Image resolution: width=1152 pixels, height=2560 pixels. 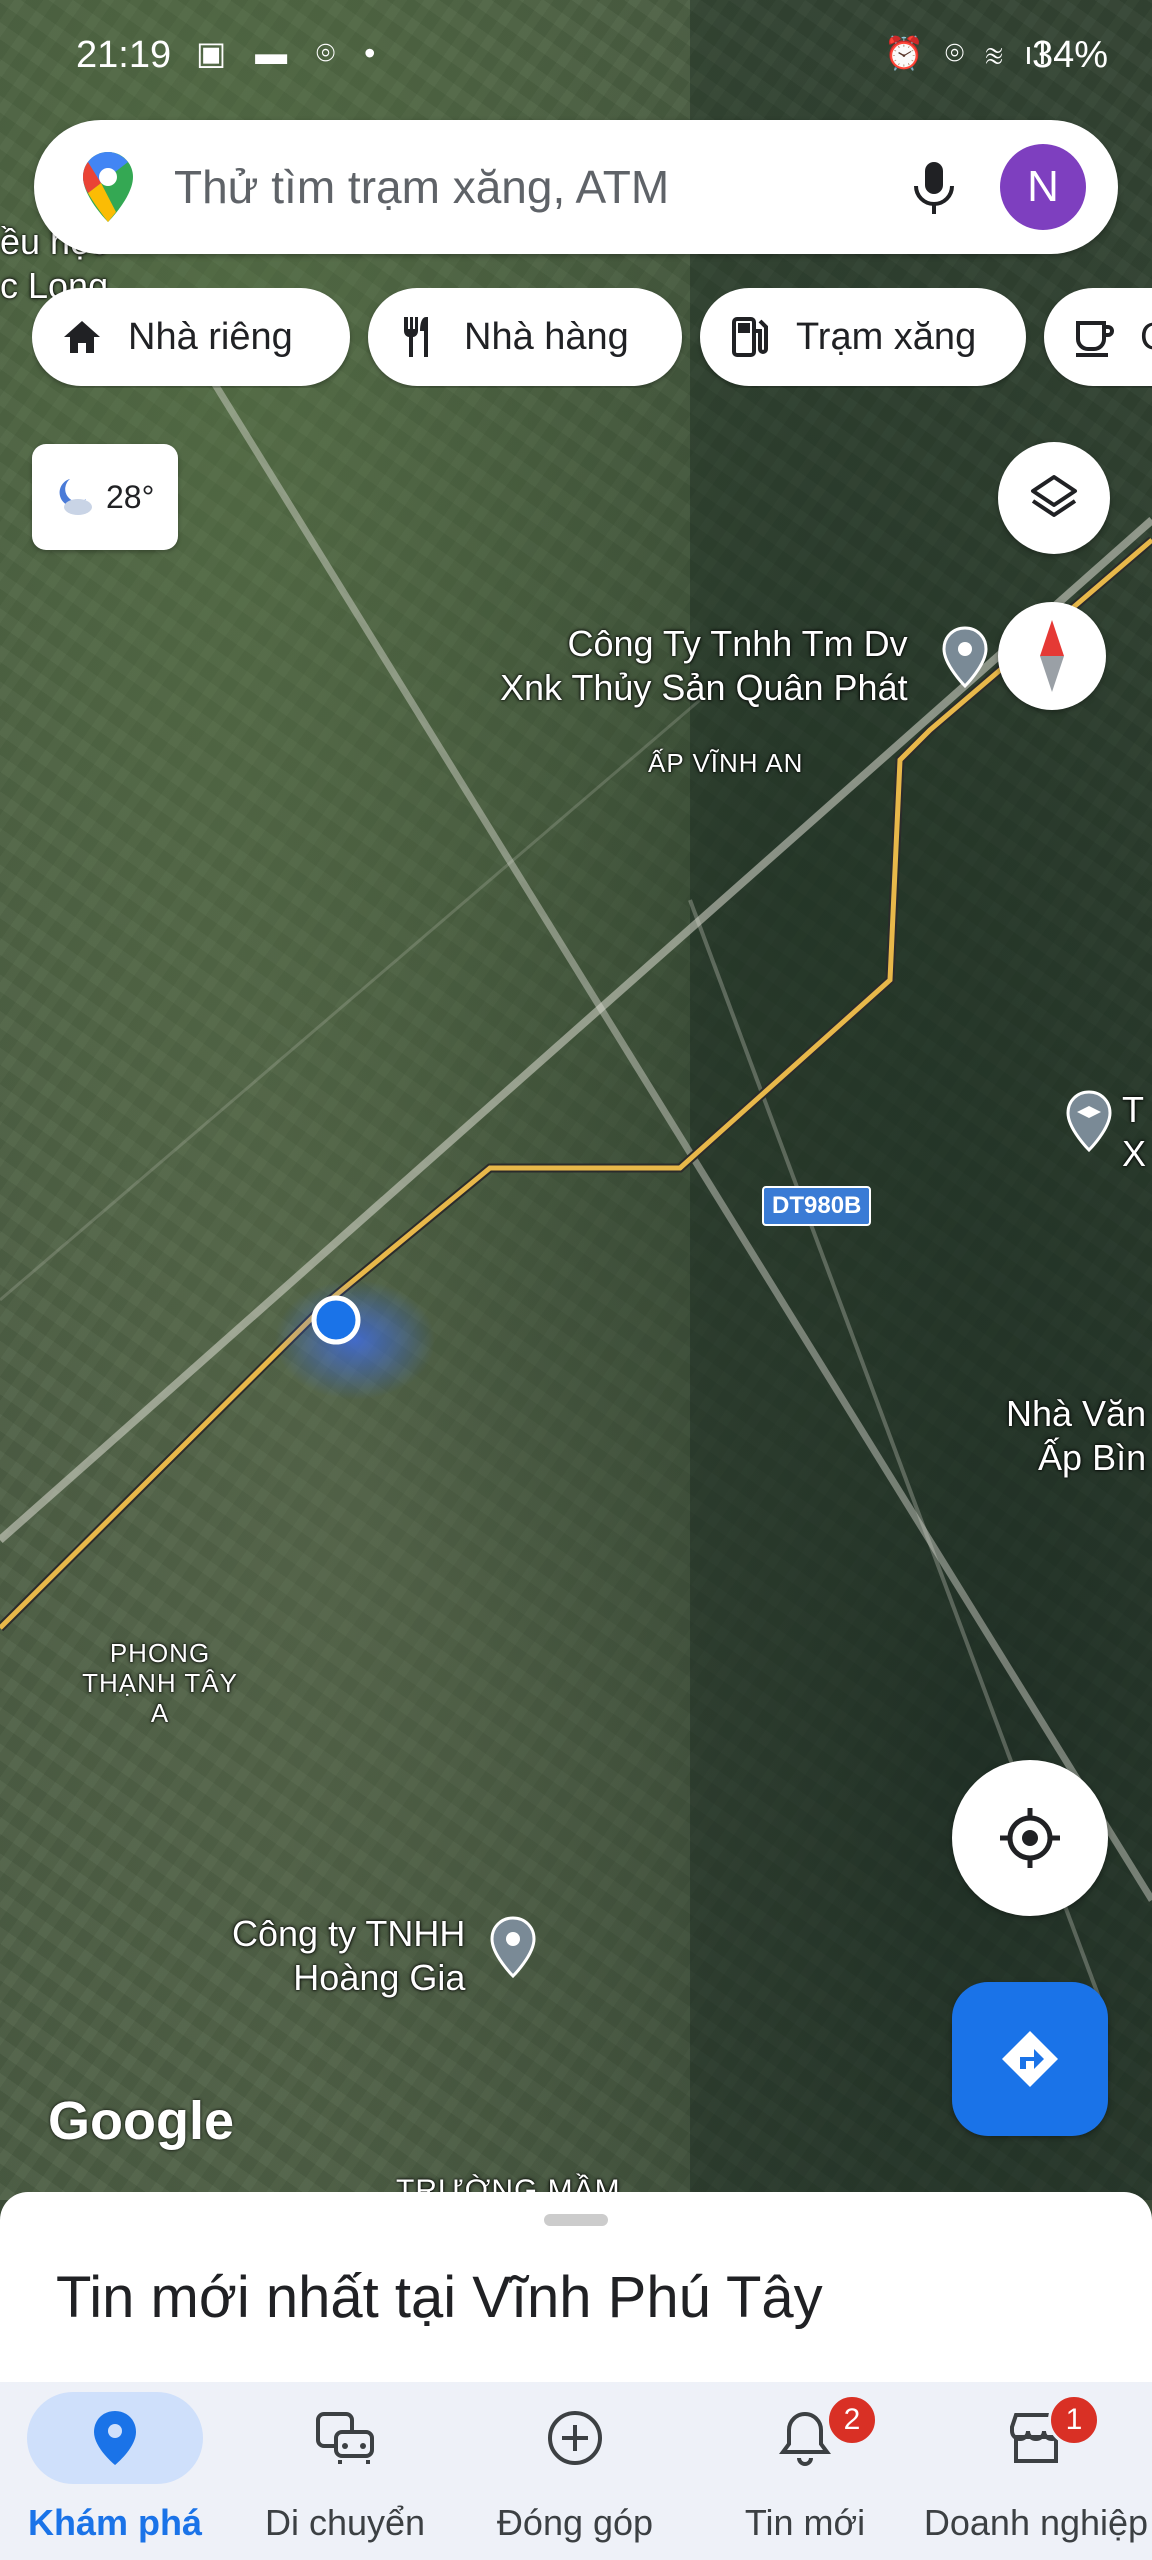 I want to click on nav-commute: Di chuyển, so click(x=345, y=2471).